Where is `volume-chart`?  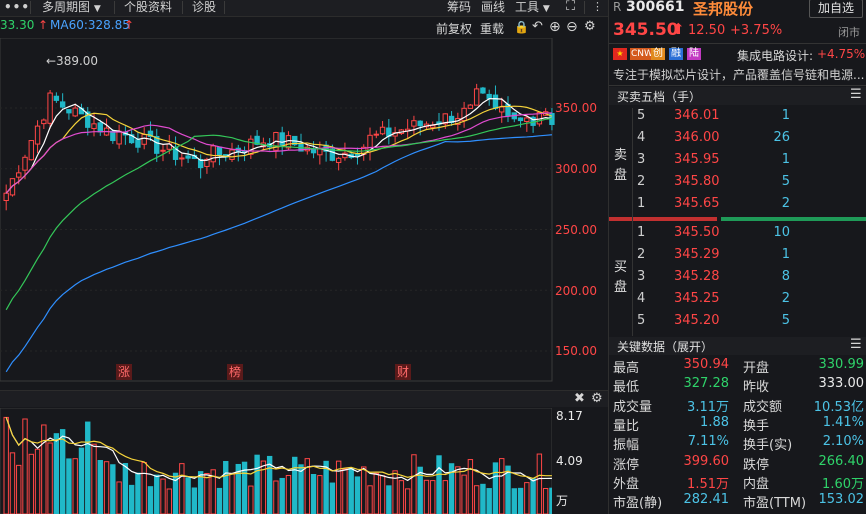 volume-chart is located at coordinates (276, 461).